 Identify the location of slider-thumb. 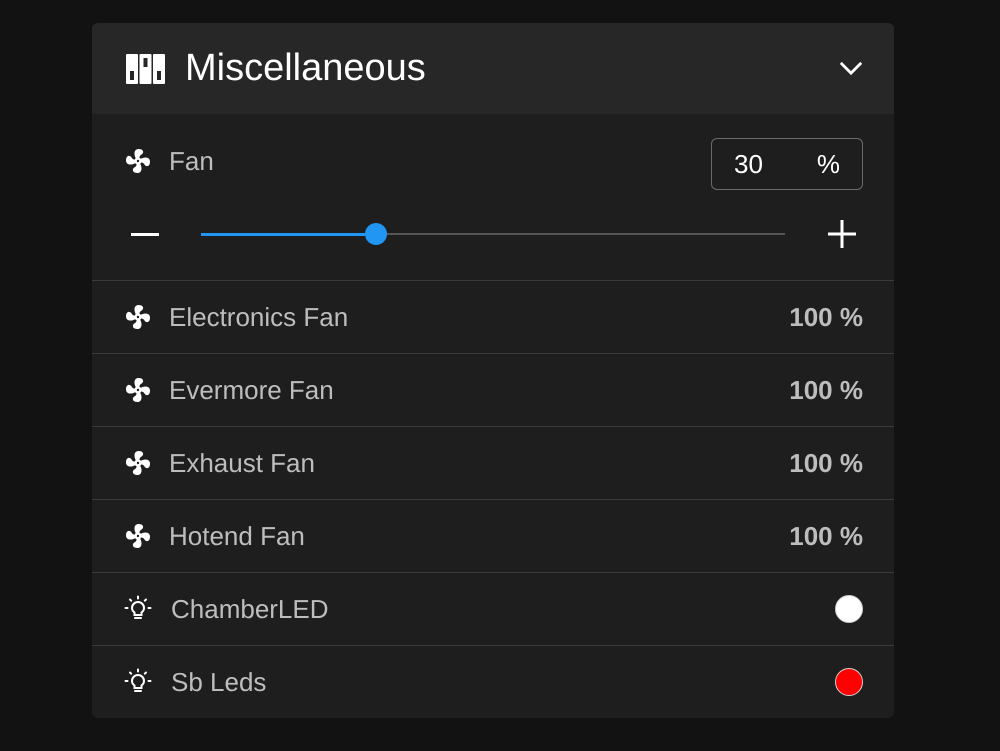
(376, 234).